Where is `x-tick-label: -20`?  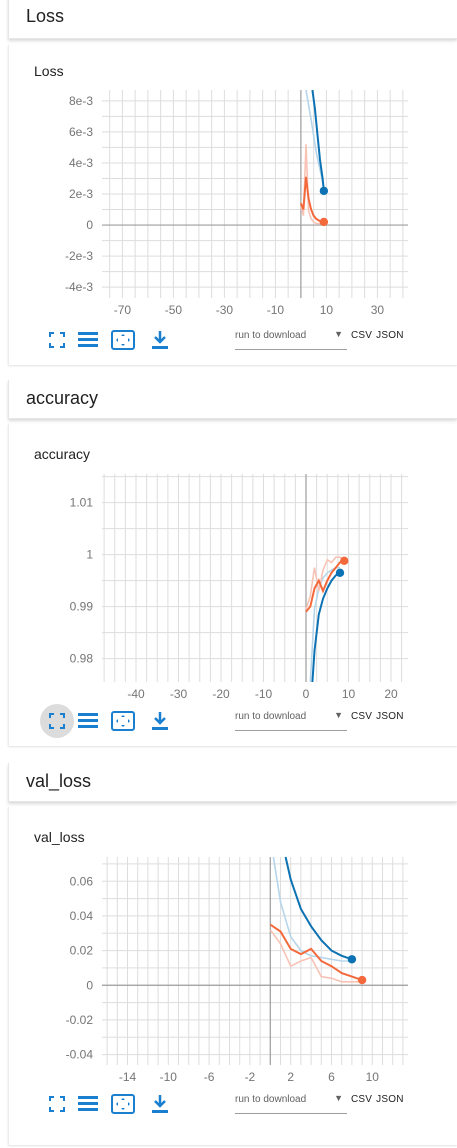 x-tick-label: -20 is located at coordinates (221, 694).